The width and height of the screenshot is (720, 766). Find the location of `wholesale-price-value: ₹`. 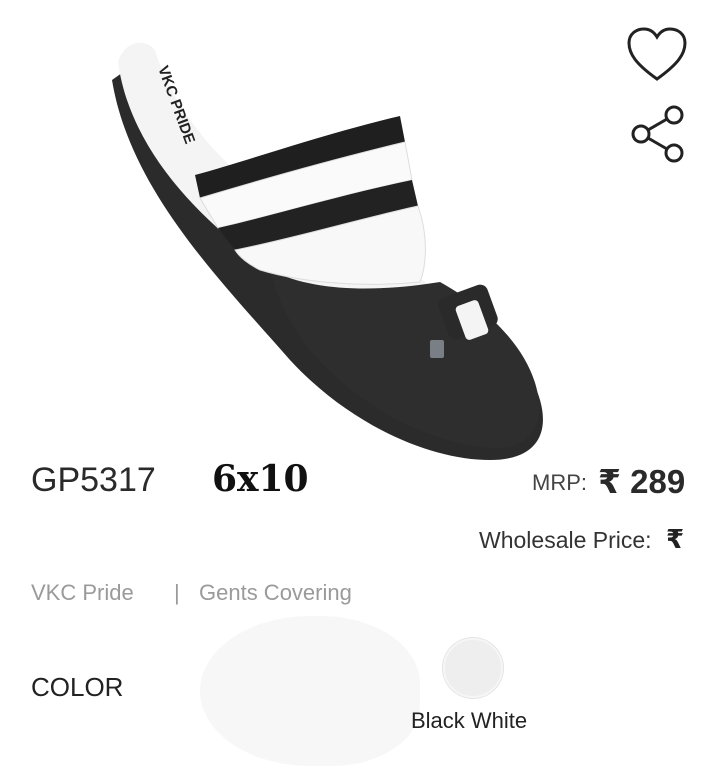

wholesale-price-value: ₹ is located at coordinates (675, 539).